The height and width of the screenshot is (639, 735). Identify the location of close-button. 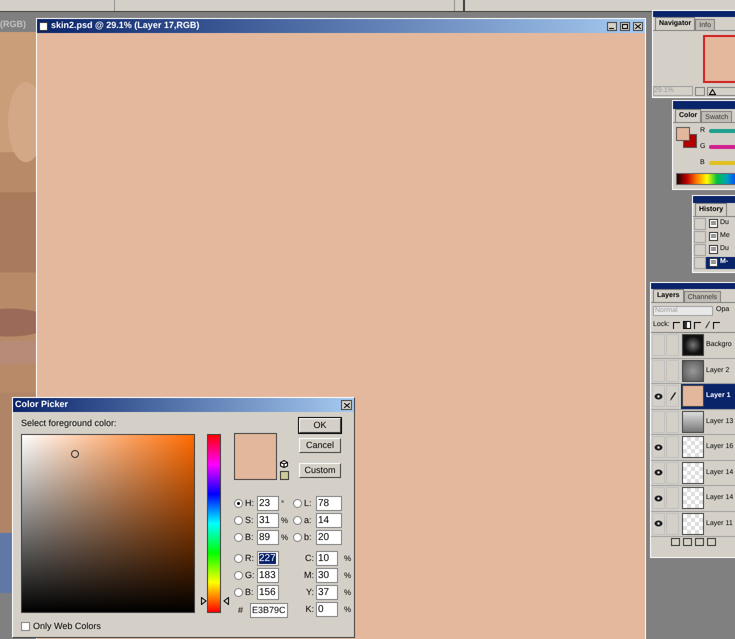
(346, 405).